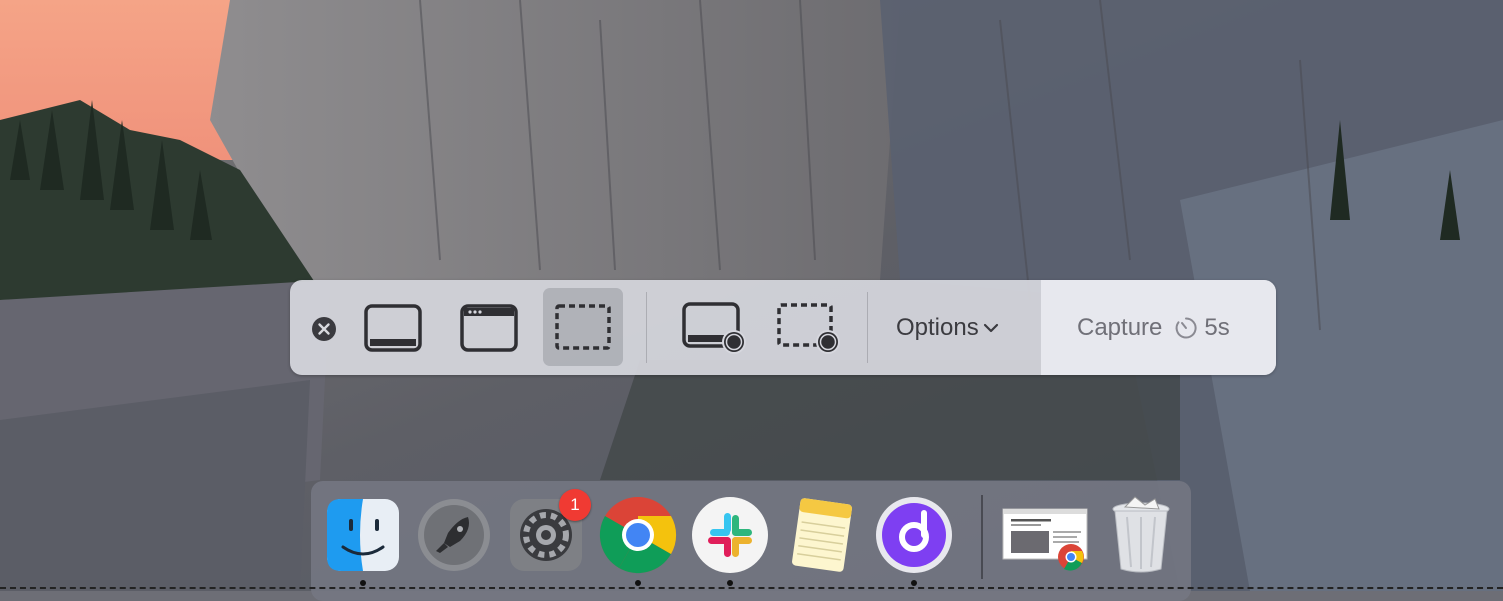 This screenshot has width=1503, height=601. I want to click on capture-label: Capture, so click(1120, 327).